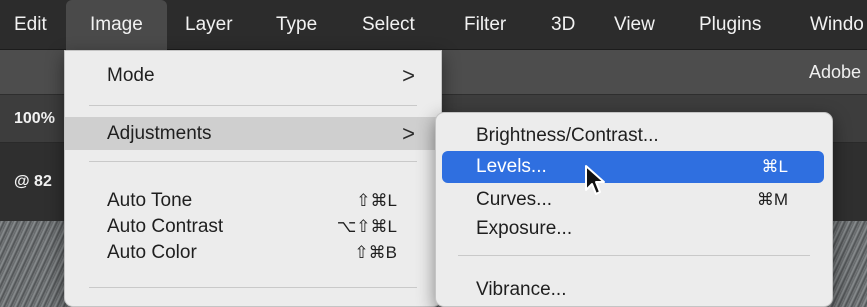 Image resolution: width=867 pixels, height=307 pixels. Describe the element at coordinates (837, 25) in the screenshot. I see `menu-window: Windo` at that location.